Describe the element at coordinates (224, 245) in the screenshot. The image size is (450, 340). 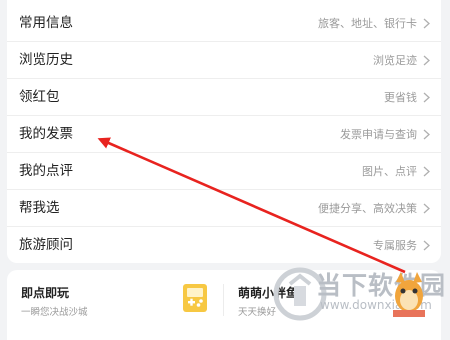
I see `menu-item-travel-advisor: 旅游顾问 专属服务` at that location.